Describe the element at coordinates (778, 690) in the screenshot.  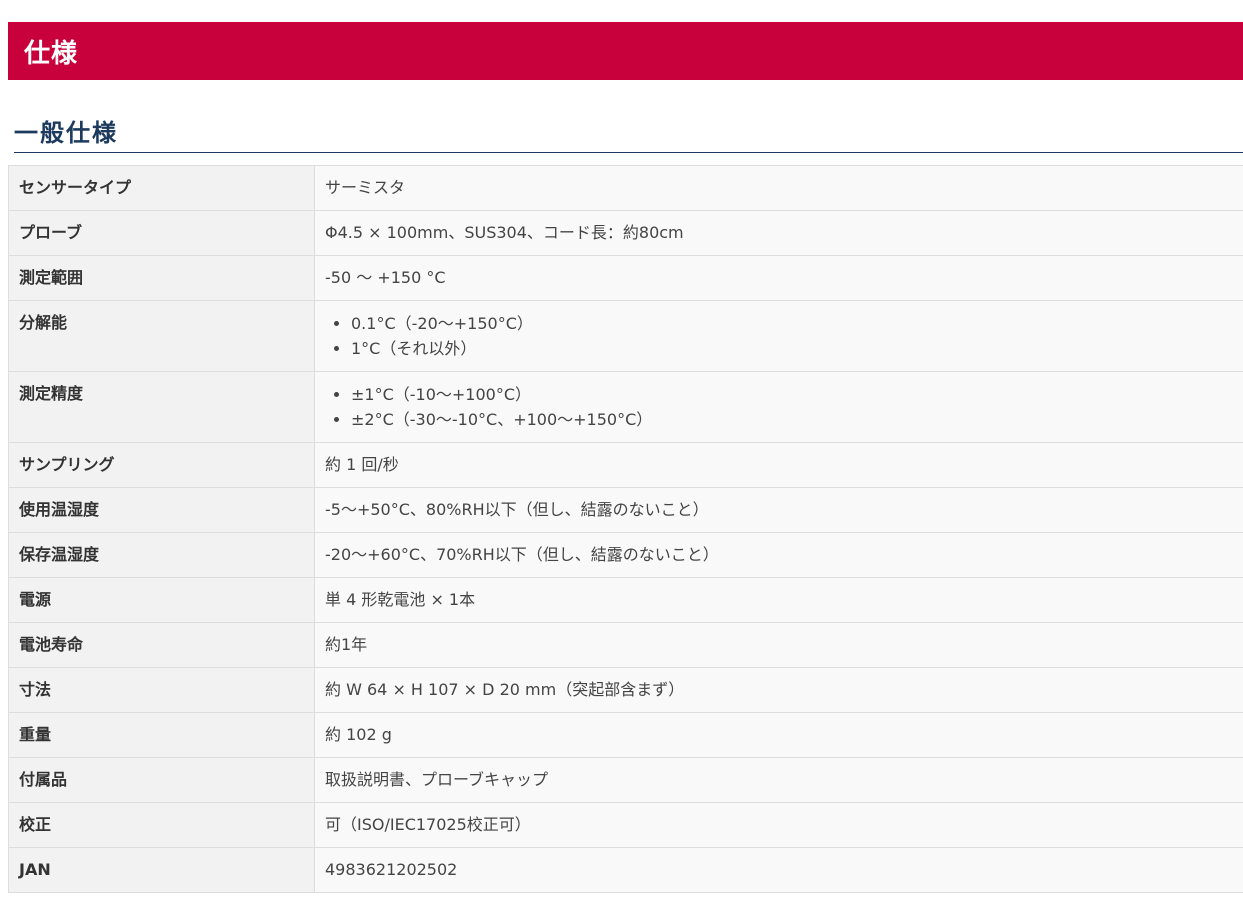
I see `spec-value: 約 W 64 × H 107 × D 20 mm（突起部含まず）` at that location.